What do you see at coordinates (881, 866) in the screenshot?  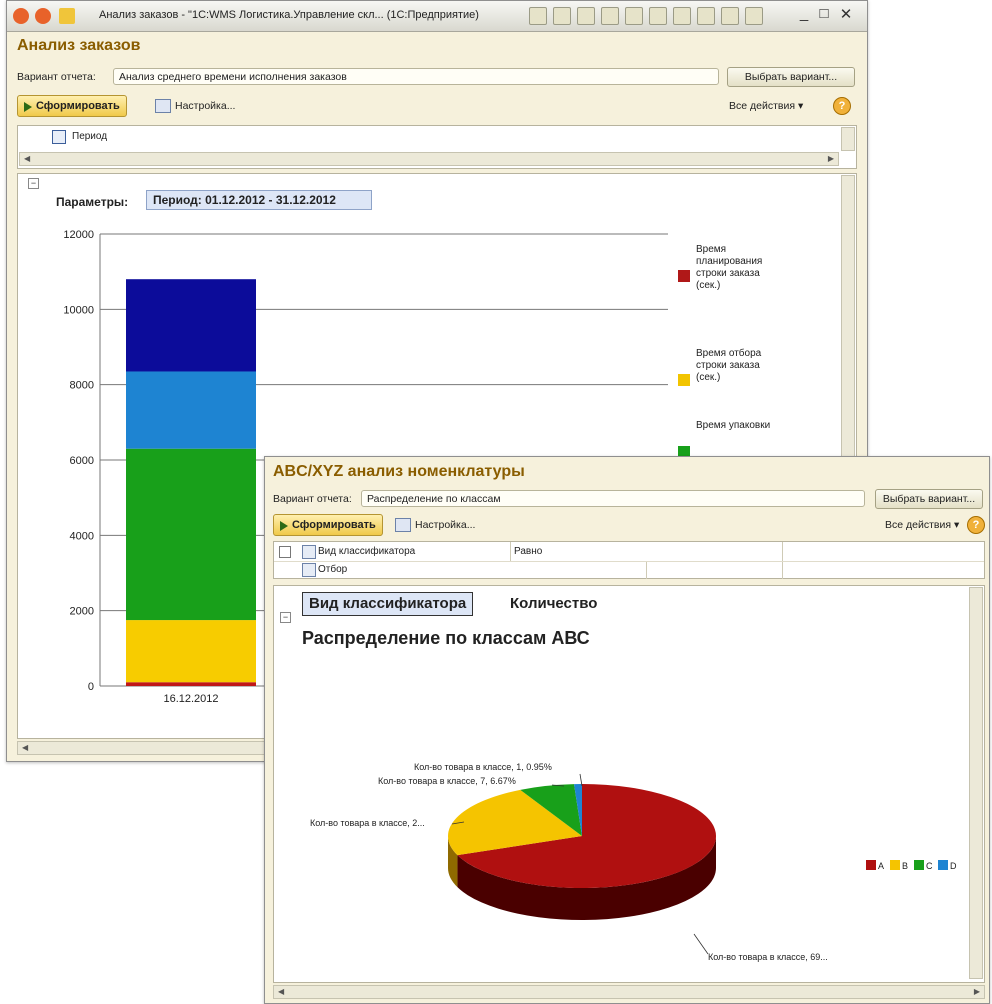 I see `legend-label: A` at bounding box center [881, 866].